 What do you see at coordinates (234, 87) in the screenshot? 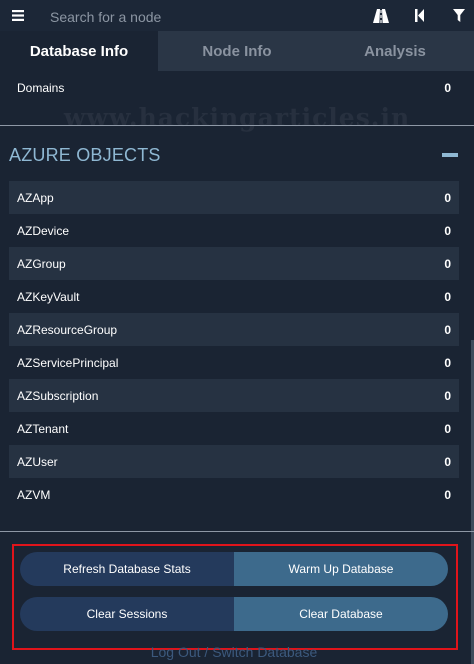
I see `list-item-domains: Domains 0` at bounding box center [234, 87].